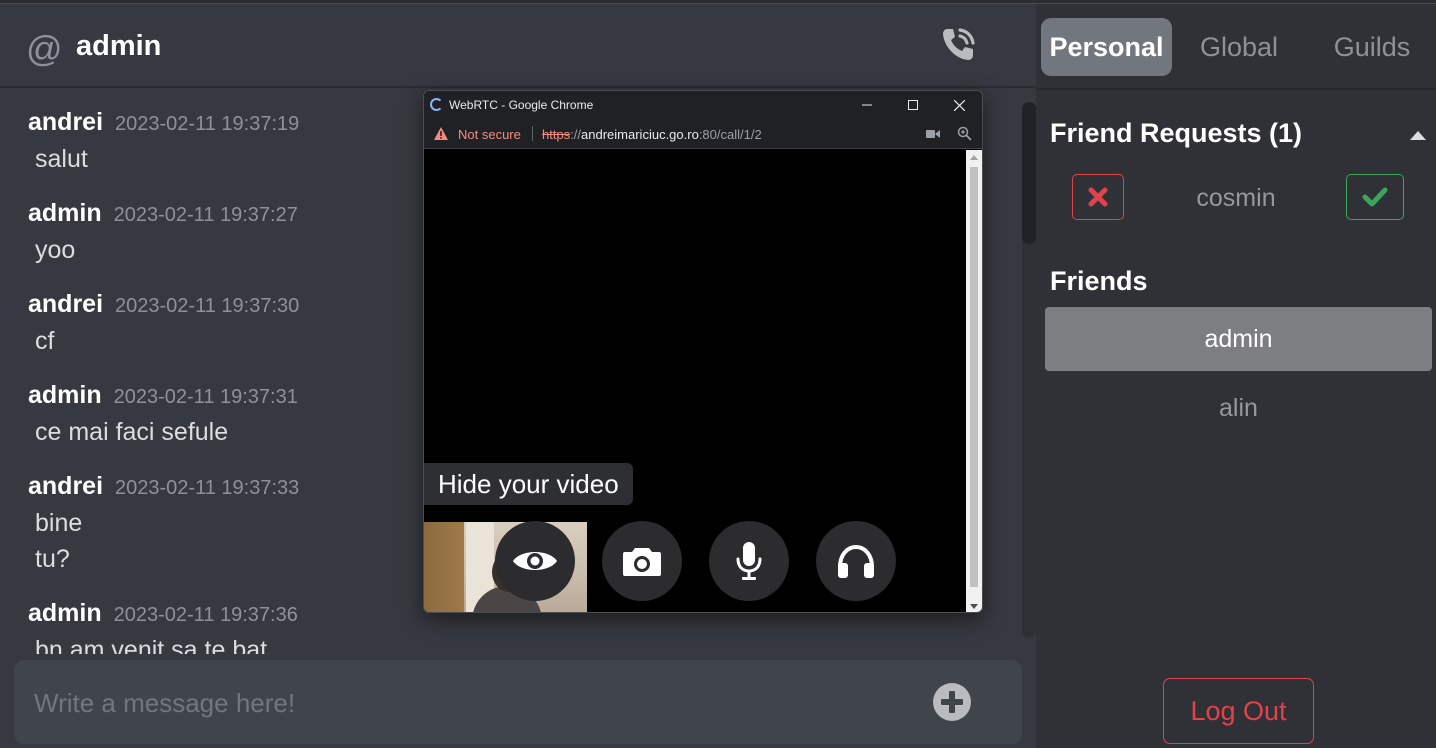 The image size is (1436, 748). I want to click on message-text: ce mai faci sefule, so click(132, 432).